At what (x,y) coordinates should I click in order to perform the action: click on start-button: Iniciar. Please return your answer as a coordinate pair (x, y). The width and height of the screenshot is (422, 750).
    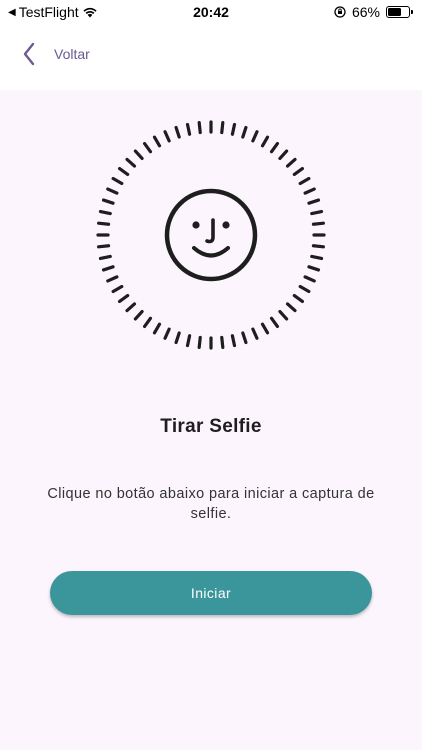
    Looking at the image, I should click on (211, 593).